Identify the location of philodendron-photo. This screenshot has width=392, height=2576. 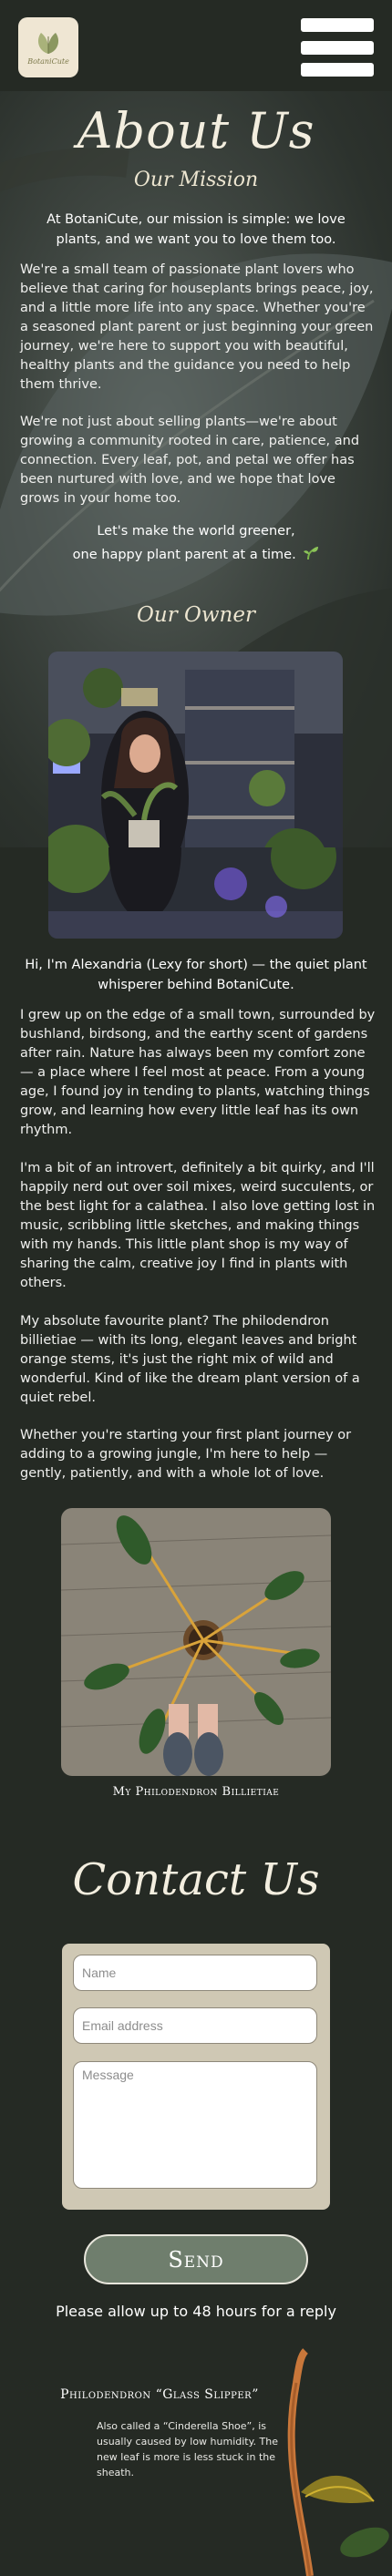
(196, 1642).